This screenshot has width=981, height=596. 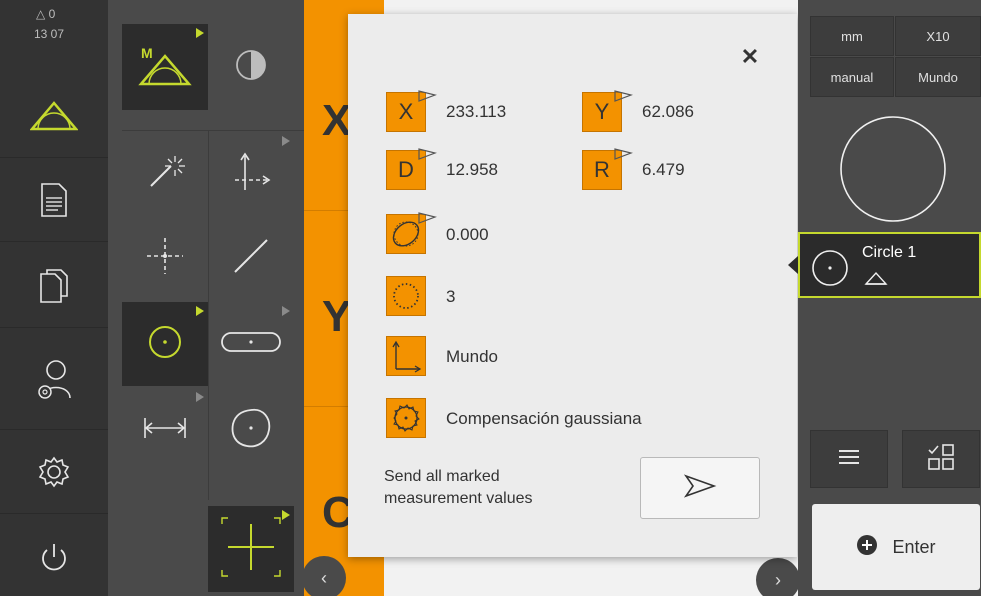 What do you see at coordinates (889, 265) in the screenshot?
I see `feature-list-item: Circle 1` at bounding box center [889, 265].